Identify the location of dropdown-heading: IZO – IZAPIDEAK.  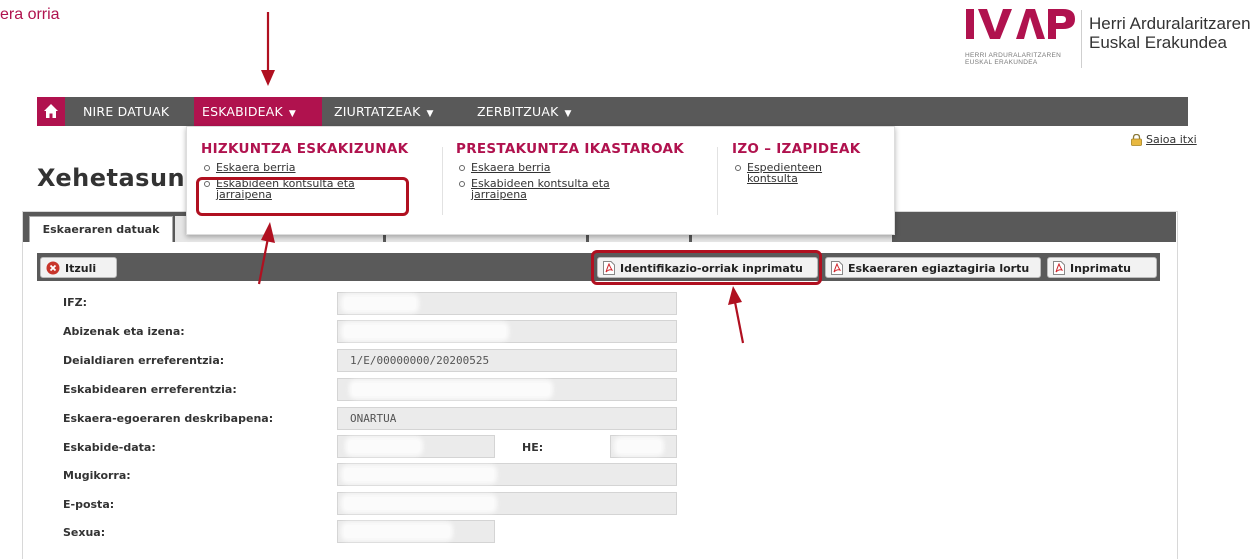
(796, 149).